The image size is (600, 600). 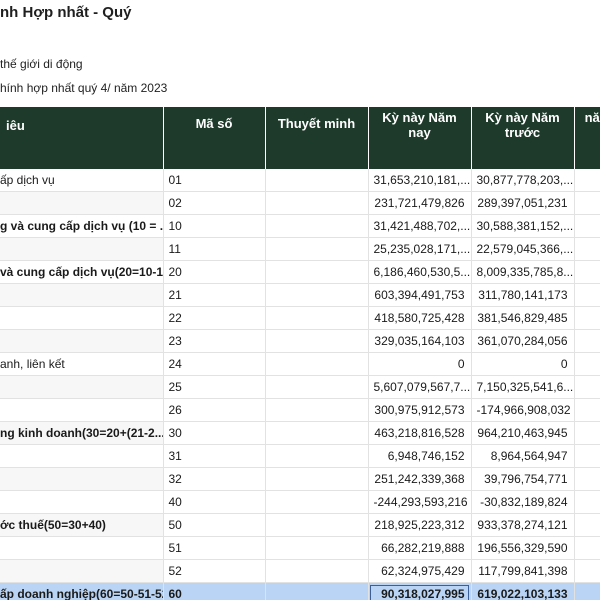 I want to click on row-extra-value: 20,9, so click(x=587, y=387).